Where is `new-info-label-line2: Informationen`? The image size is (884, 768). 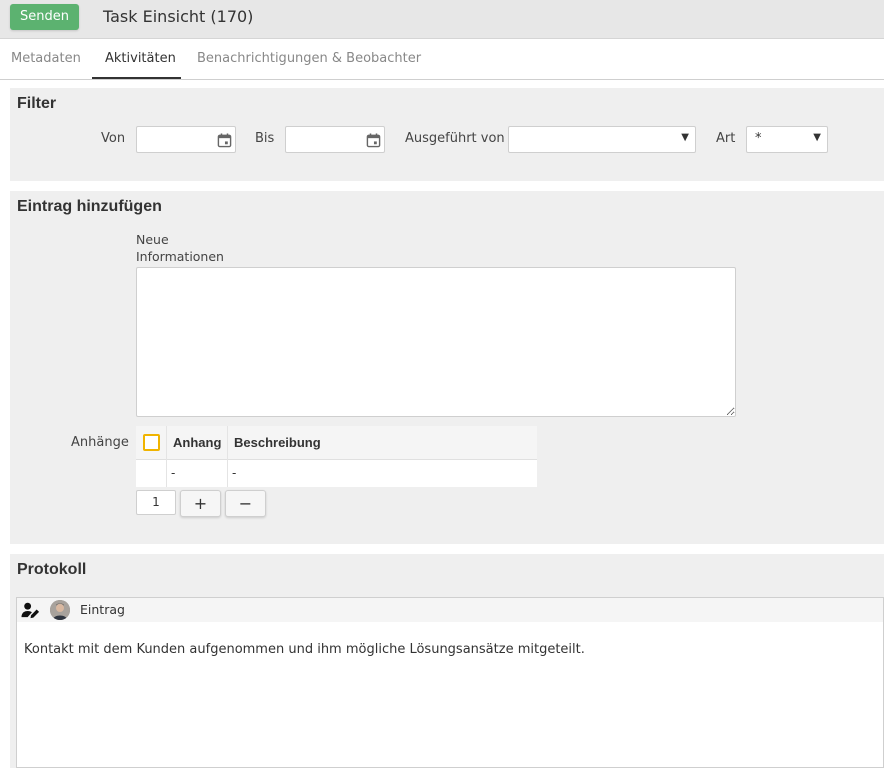 new-info-label-line2: Informationen is located at coordinates (180, 256).